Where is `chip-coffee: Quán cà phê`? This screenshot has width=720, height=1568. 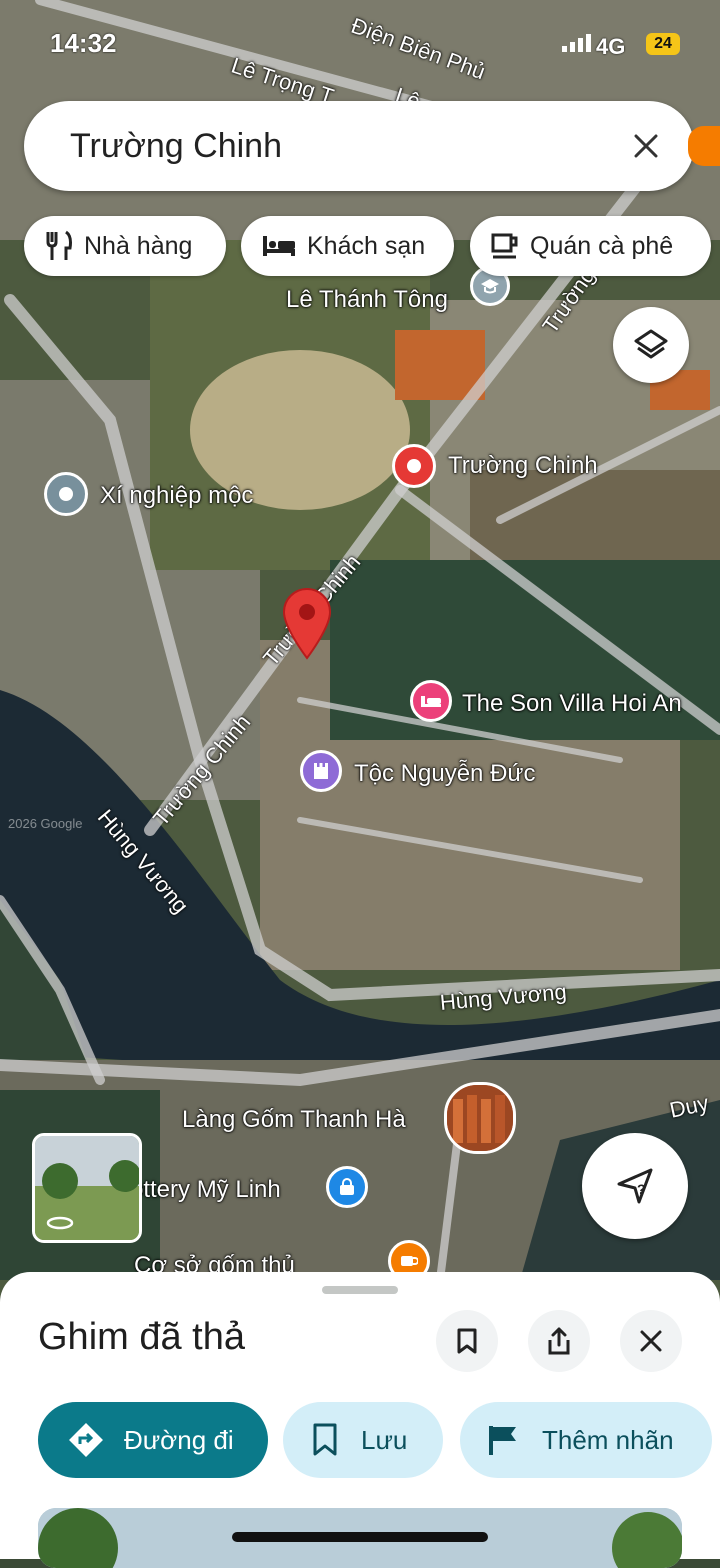 chip-coffee: Quán cà phê is located at coordinates (590, 246).